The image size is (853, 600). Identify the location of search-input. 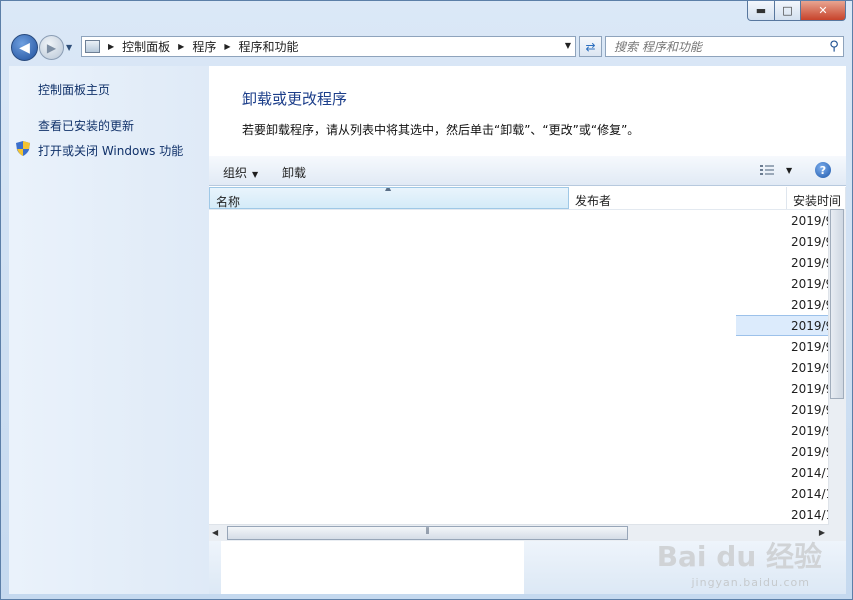
(715, 46).